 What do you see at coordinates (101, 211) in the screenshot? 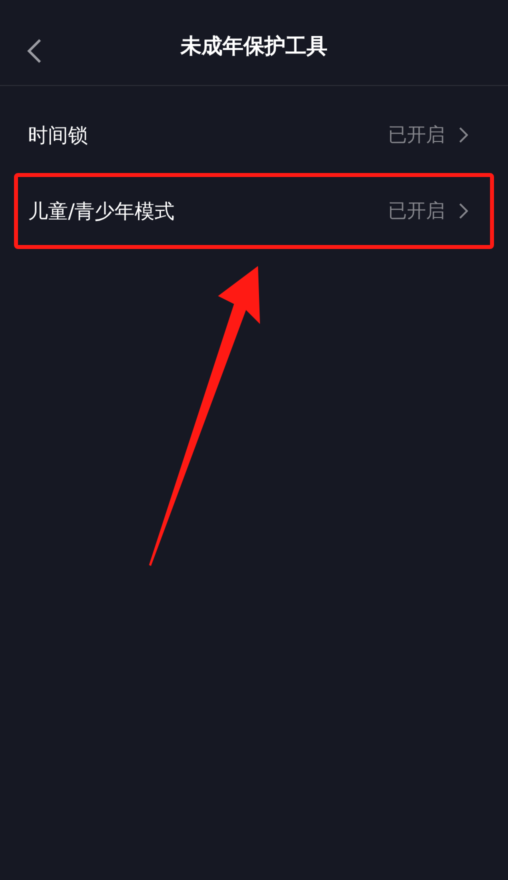
I see `row-label: 儿童/青少年模式` at bounding box center [101, 211].